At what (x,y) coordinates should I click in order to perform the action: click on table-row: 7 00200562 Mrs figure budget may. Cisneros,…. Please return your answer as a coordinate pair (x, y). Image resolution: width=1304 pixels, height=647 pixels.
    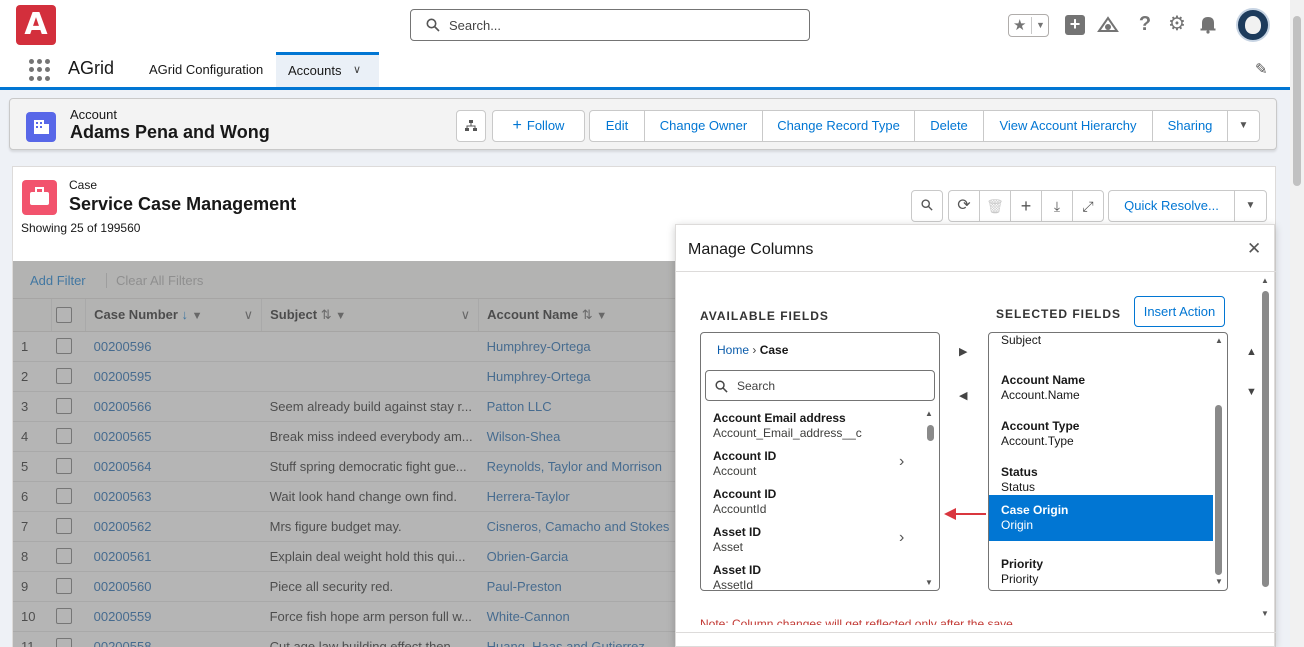
    Looking at the image, I should click on (346, 526).